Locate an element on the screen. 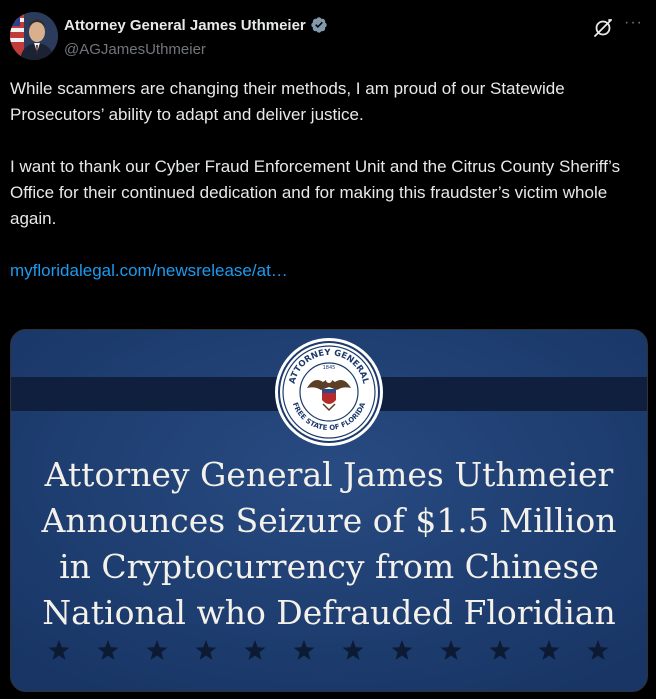  grok-icon is located at coordinates (603, 28).